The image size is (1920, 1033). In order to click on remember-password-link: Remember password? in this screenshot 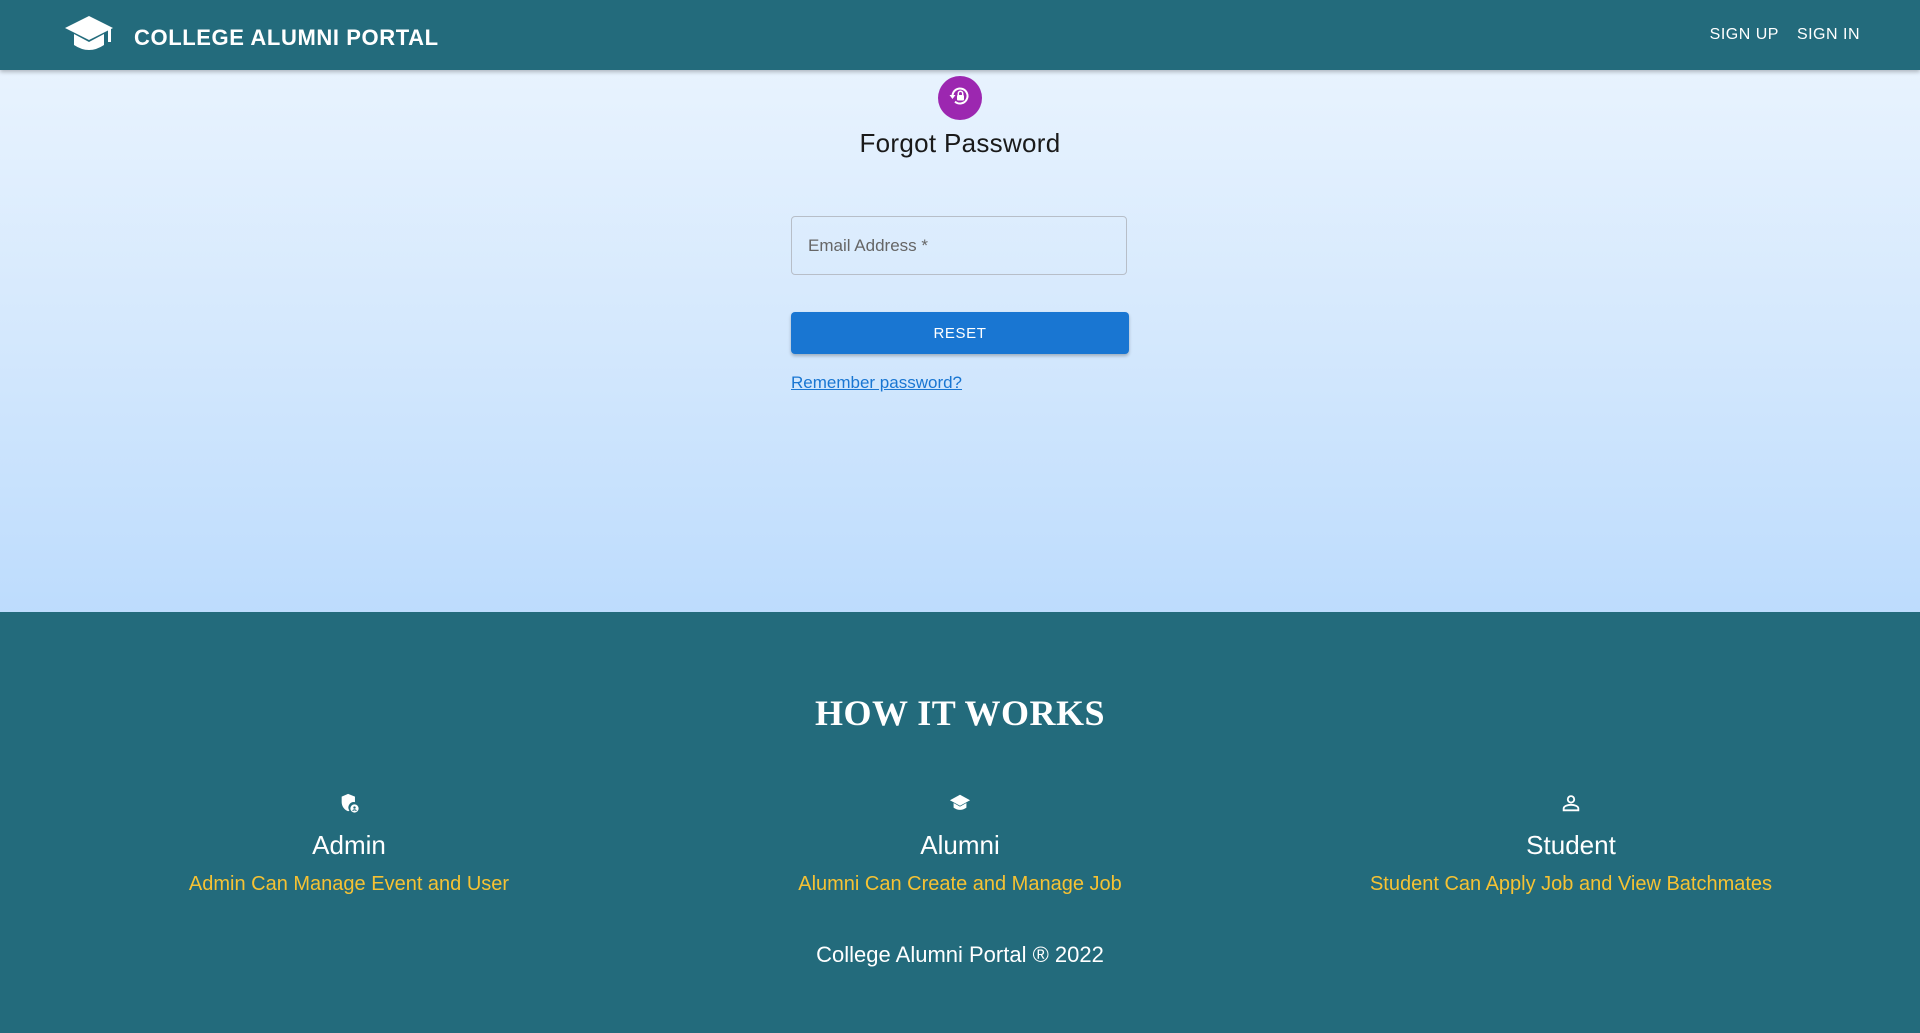, I will do `click(876, 383)`.